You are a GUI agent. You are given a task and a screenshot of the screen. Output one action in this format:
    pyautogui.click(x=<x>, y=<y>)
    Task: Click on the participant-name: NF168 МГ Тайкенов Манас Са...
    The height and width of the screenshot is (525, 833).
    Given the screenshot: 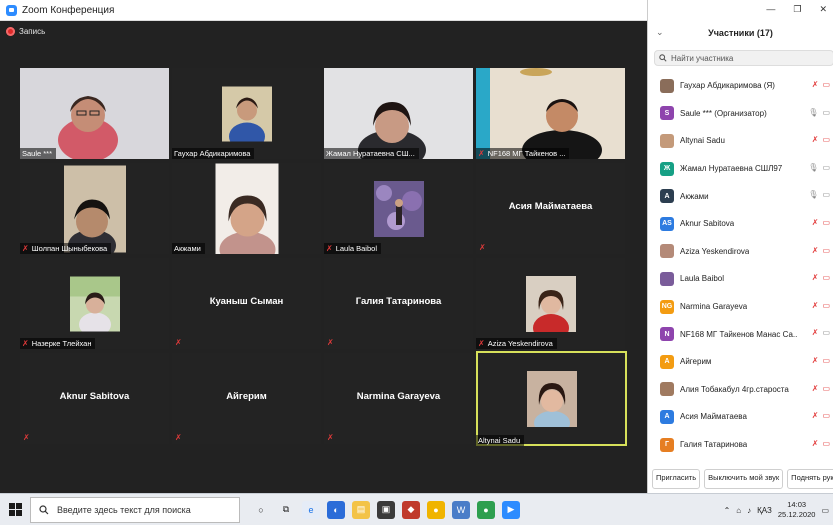 What is the action you would take?
    pyautogui.click(x=739, y=334)
    